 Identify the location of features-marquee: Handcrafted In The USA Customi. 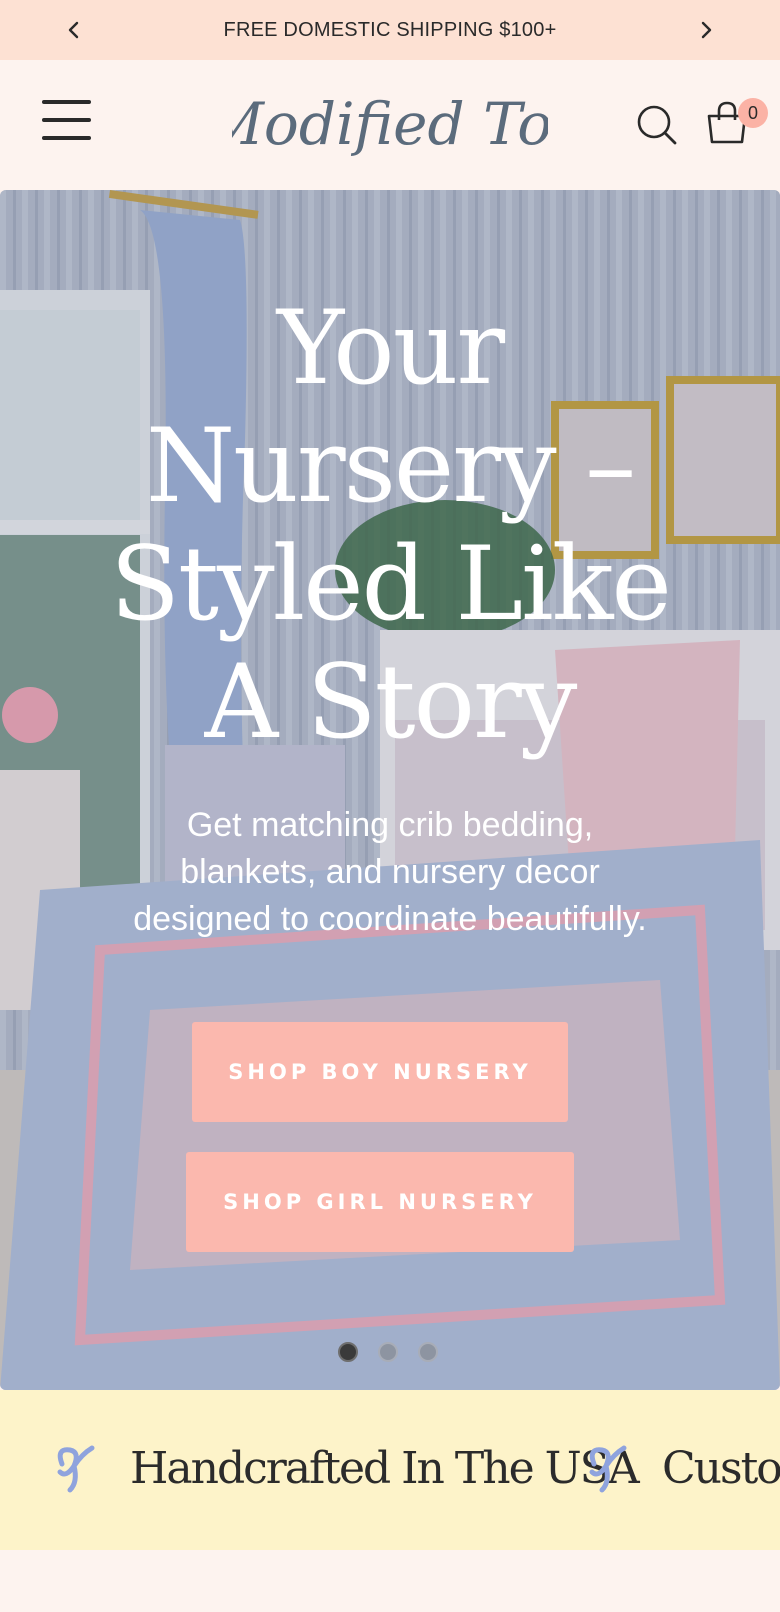
(390, 1470).